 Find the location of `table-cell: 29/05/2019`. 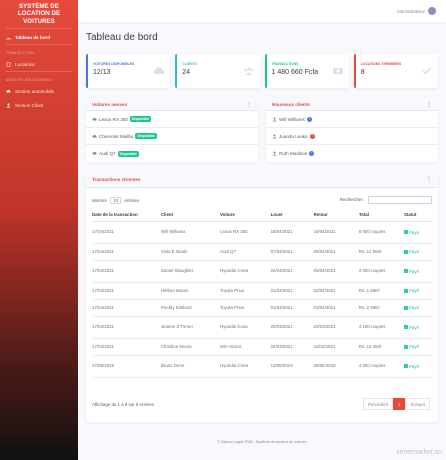

table-cell: 29/05/2019 is located at coordinates (336, 366).